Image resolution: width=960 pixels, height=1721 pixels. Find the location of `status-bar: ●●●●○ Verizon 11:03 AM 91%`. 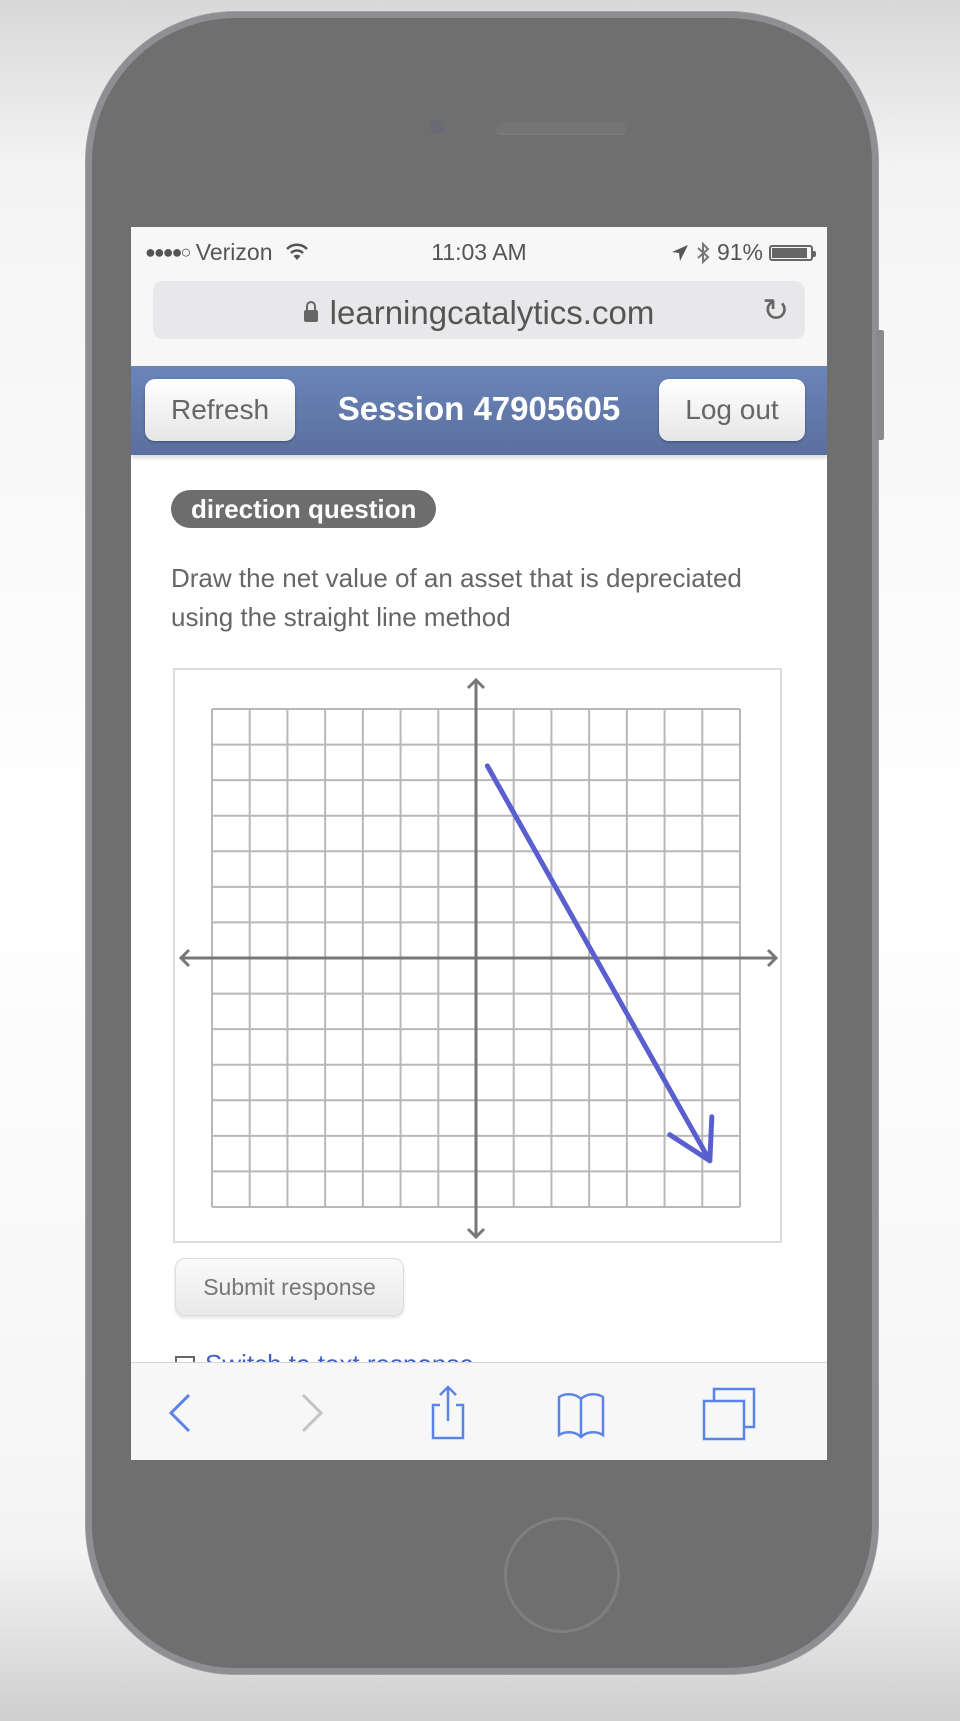

status-bar: ●●●●○ Verizon 11:03 AM 91% is located at coordinates (479, 251).